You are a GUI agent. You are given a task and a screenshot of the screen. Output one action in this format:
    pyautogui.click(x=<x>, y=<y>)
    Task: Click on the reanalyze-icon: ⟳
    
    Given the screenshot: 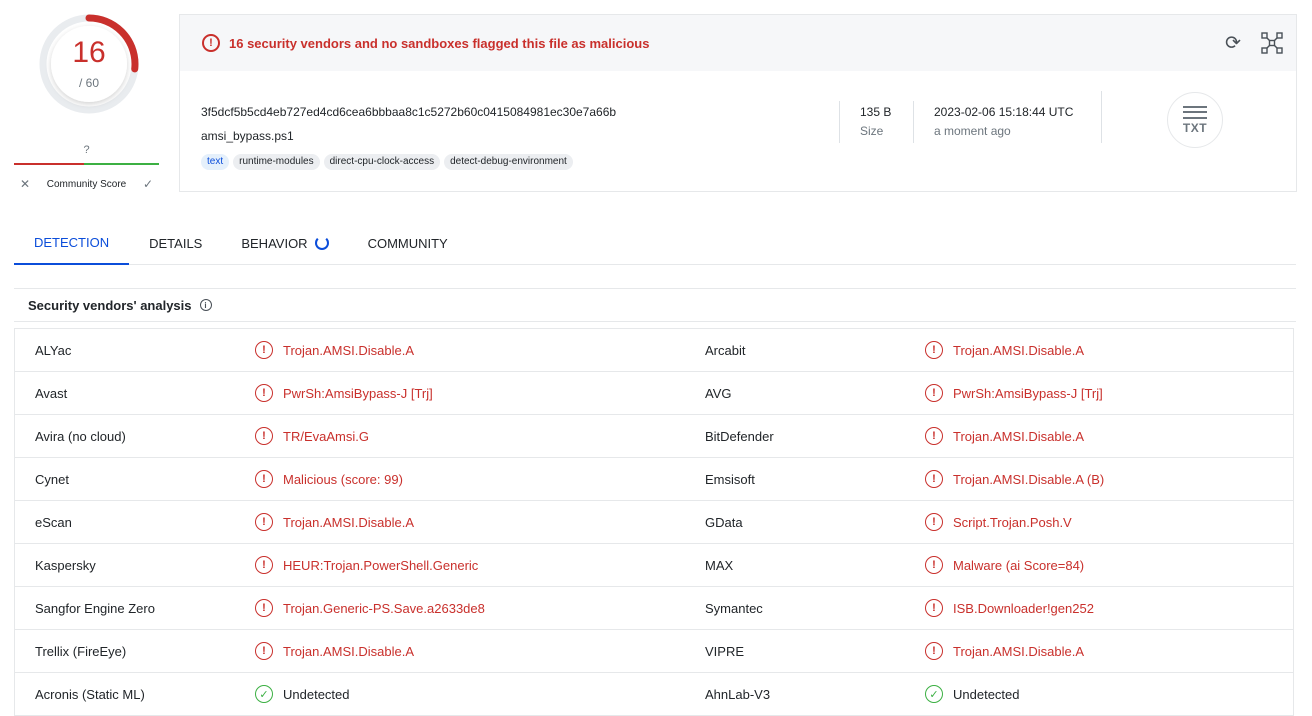 What is the action you would take?
    pyautogui.click(x=1233, y=43)
    